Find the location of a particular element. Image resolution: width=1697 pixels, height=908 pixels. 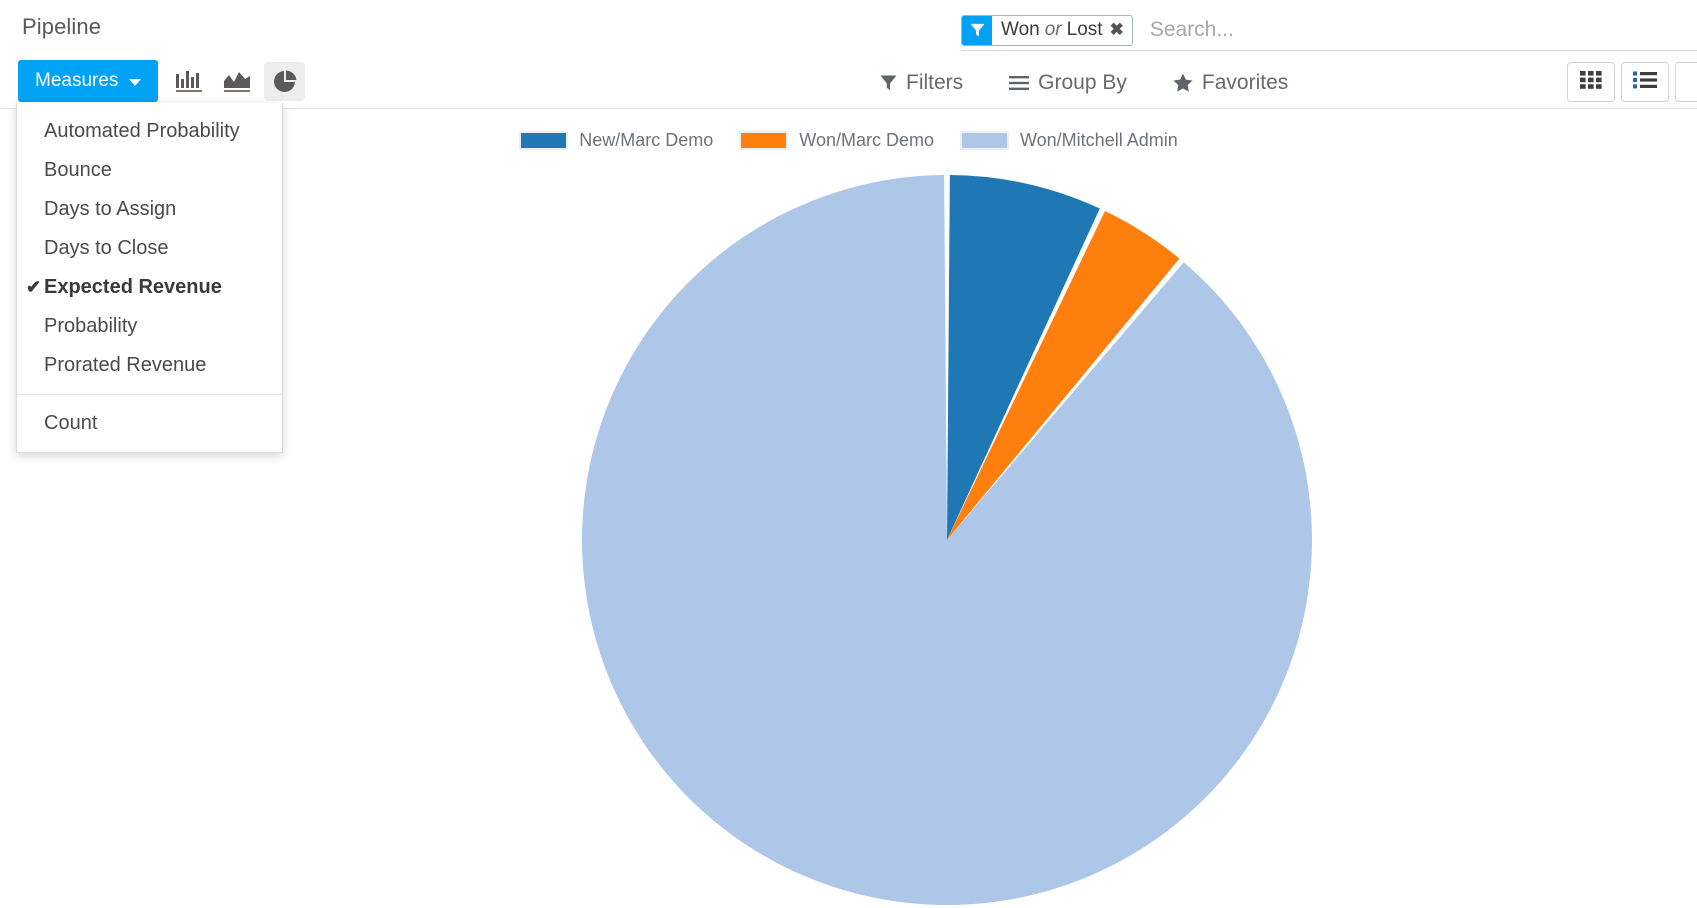

breadcrumb: Pipeline is located at coordinates (61, 27).